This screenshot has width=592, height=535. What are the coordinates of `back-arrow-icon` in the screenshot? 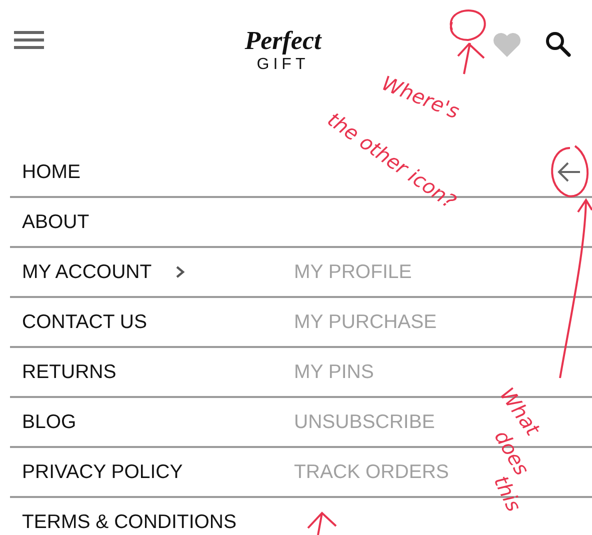 It's located at (569, 172).